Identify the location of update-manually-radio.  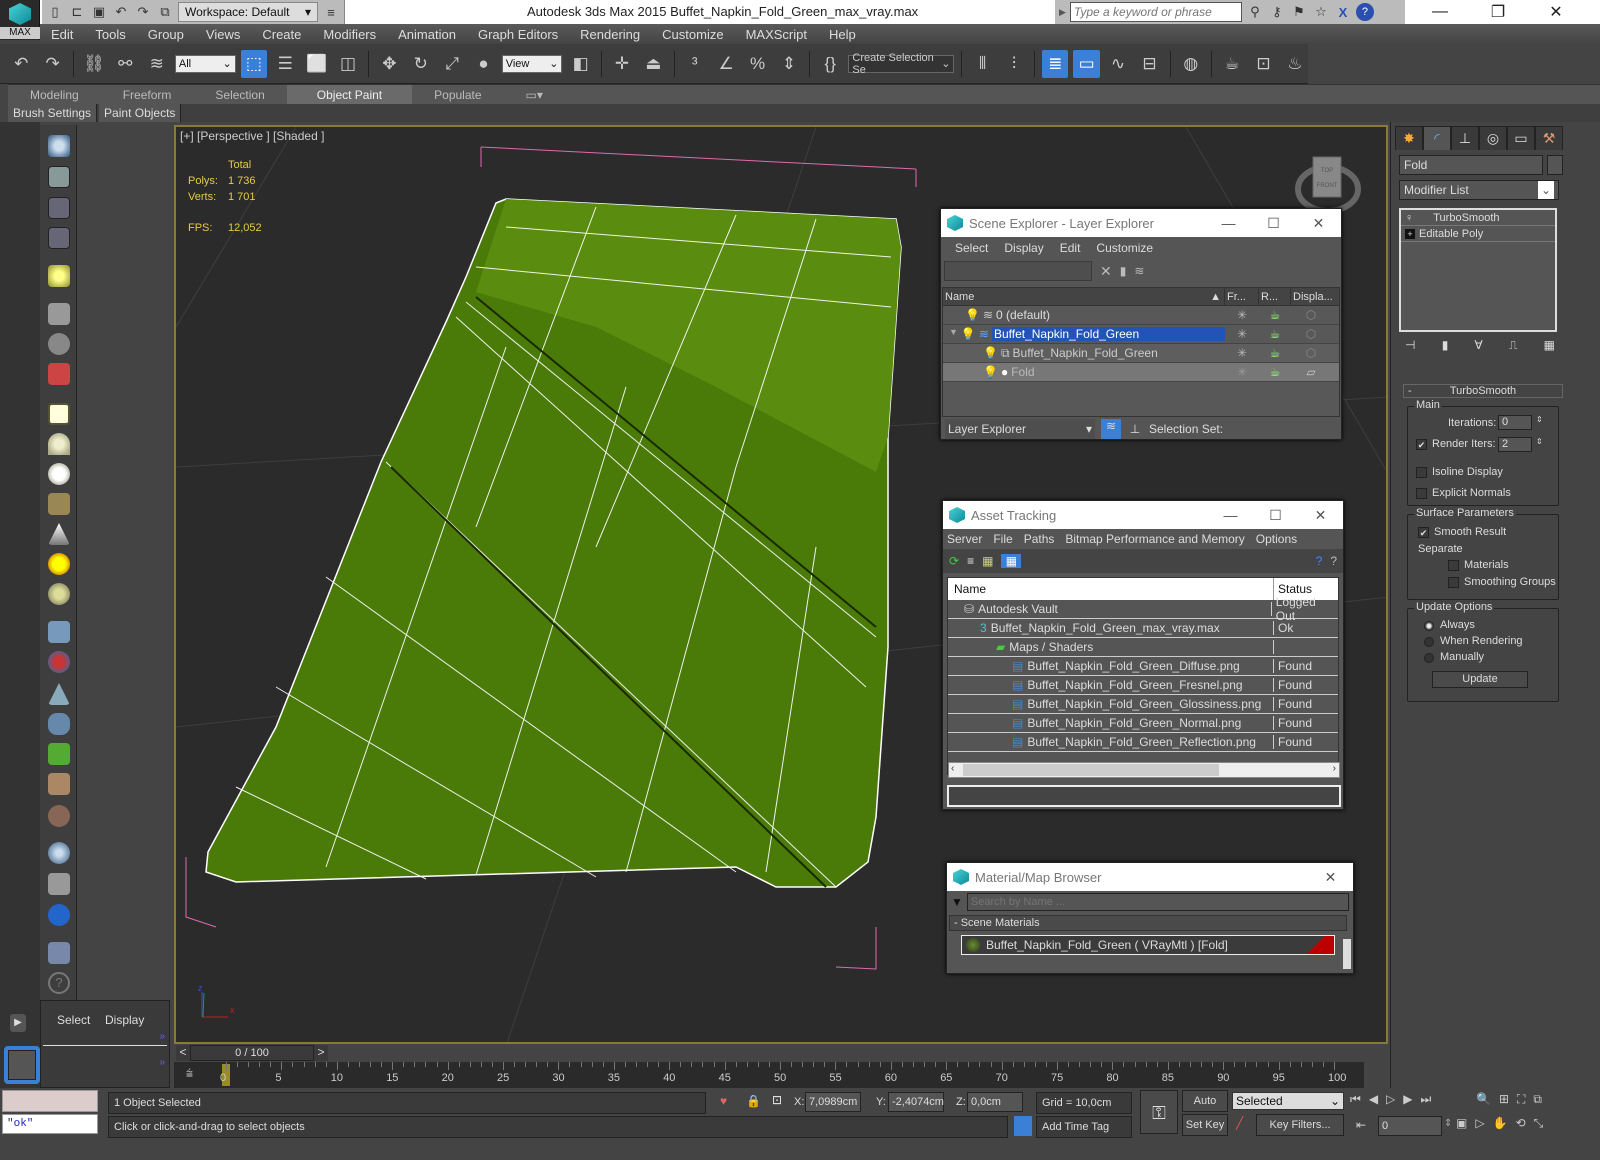
(1429, 658).